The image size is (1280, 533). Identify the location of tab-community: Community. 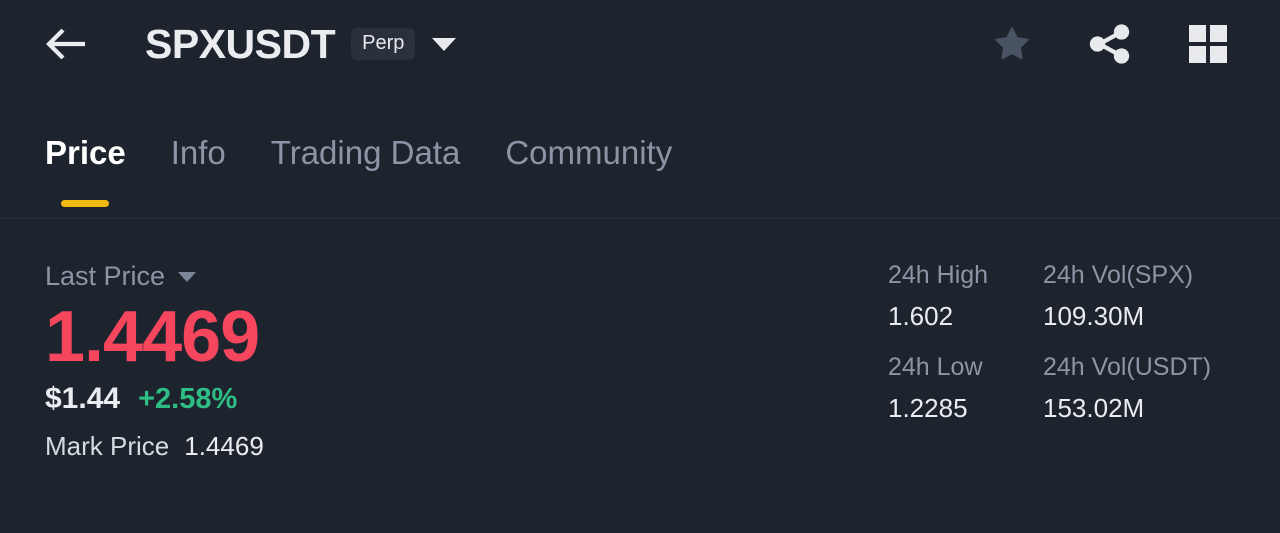
(588, 148).